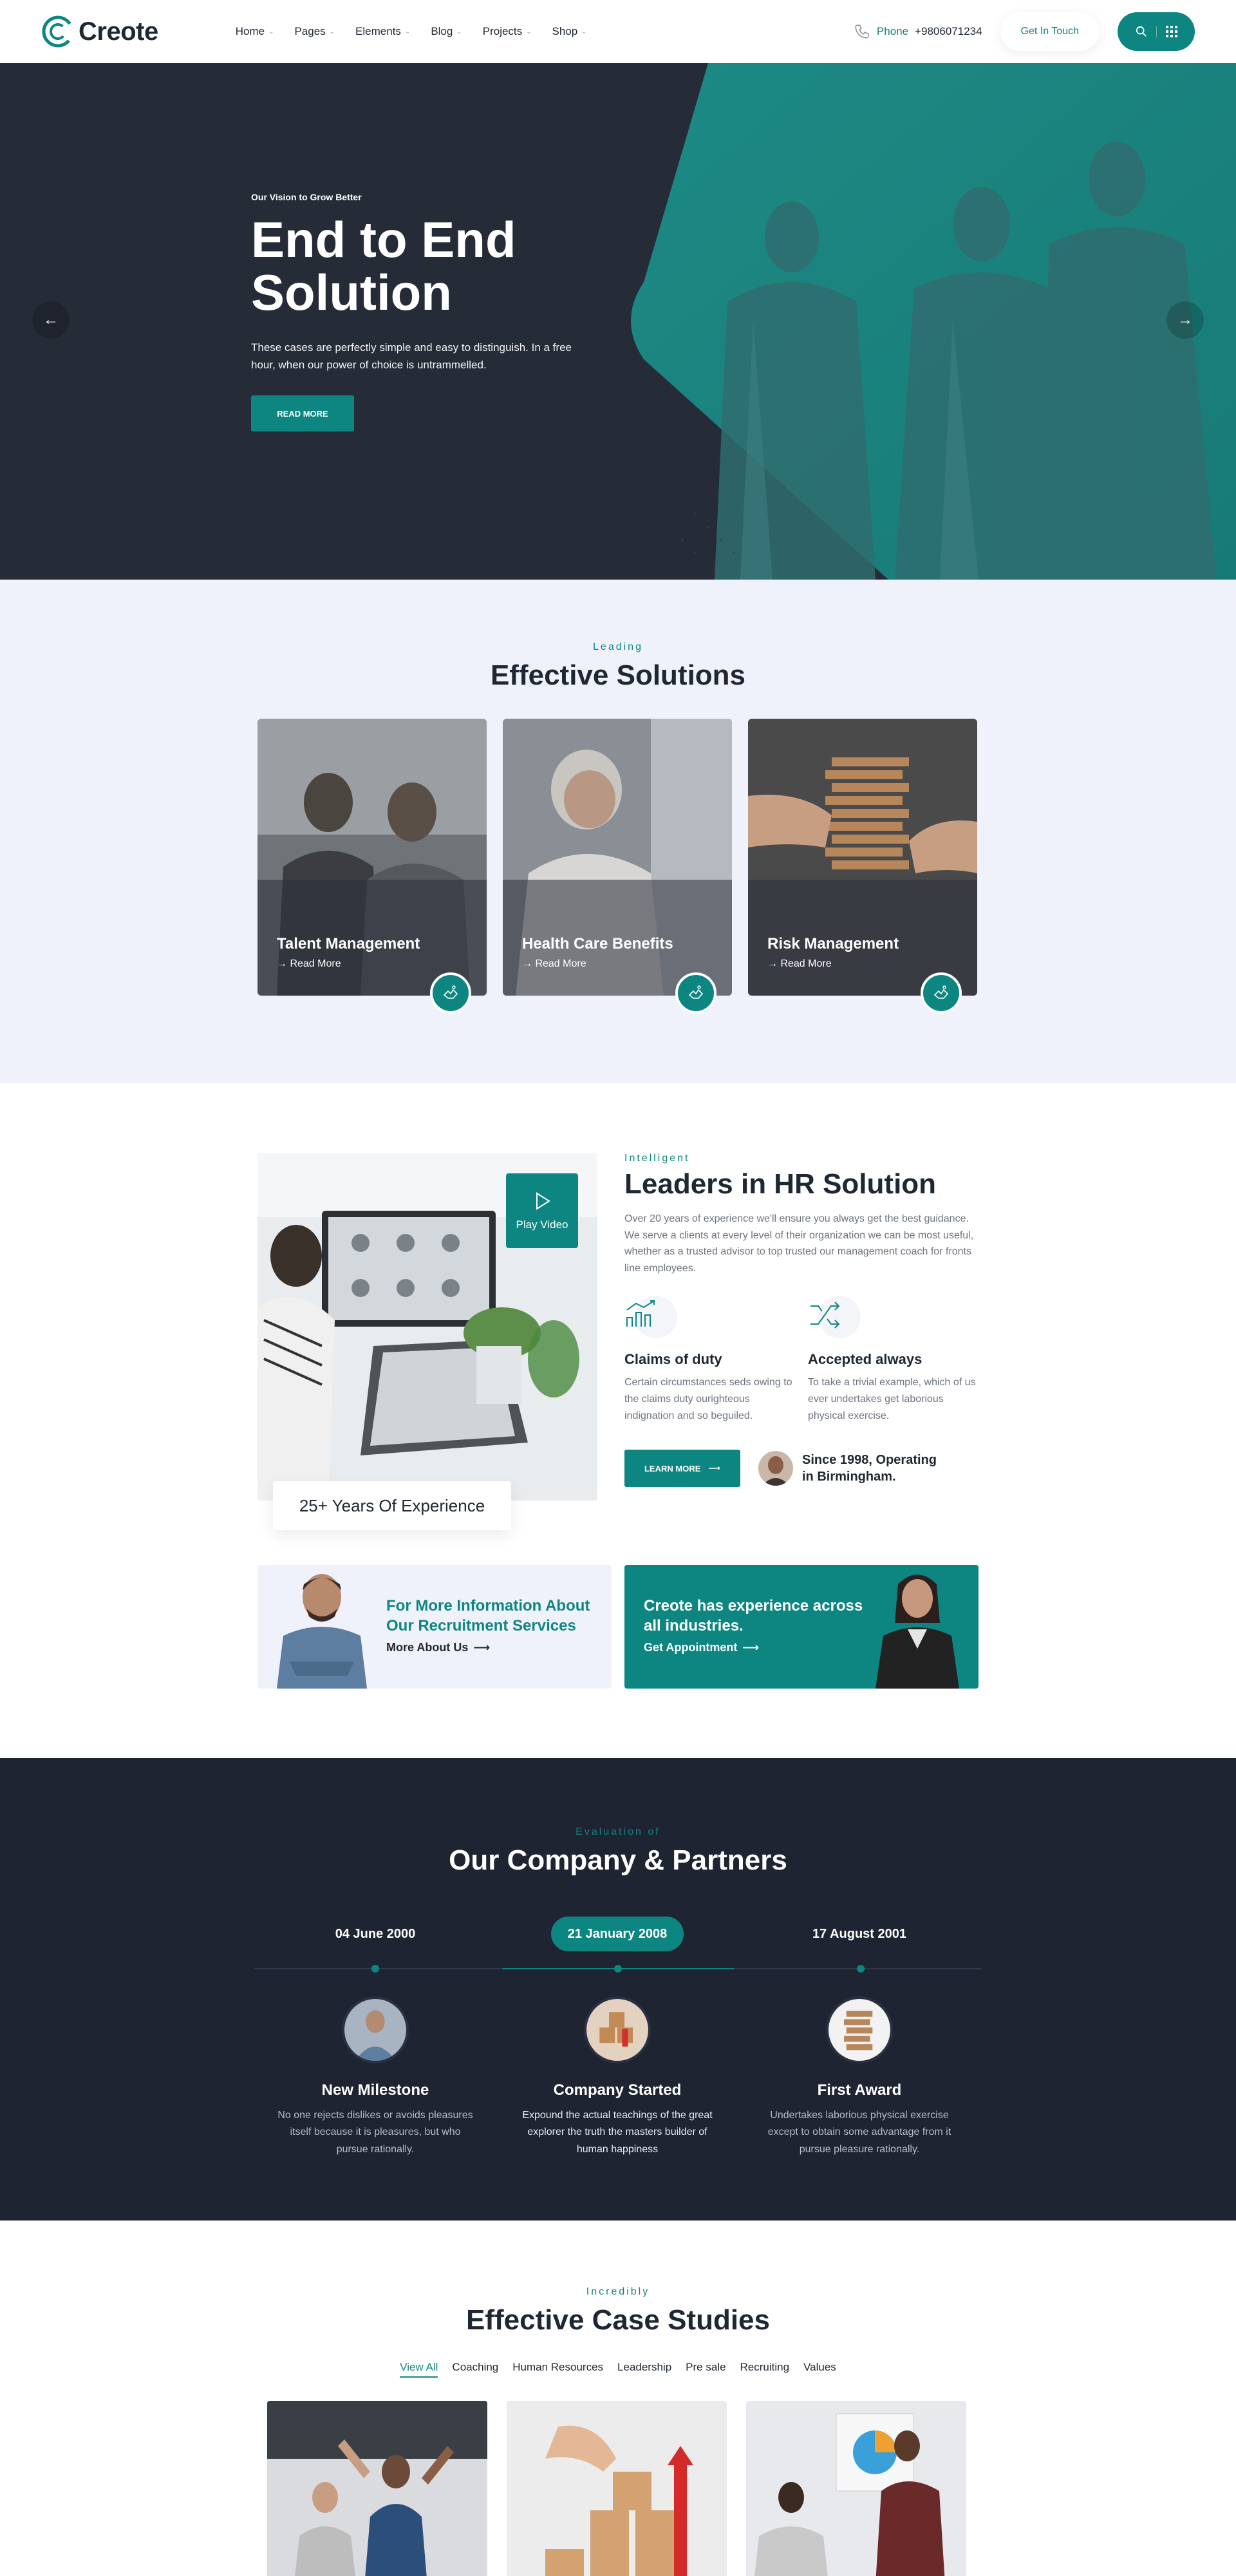 The width and height of the screenshot is (1236, 2576). I want to click on years-experience-badge: 25+ Years Of Experience, so click(392, 1506).